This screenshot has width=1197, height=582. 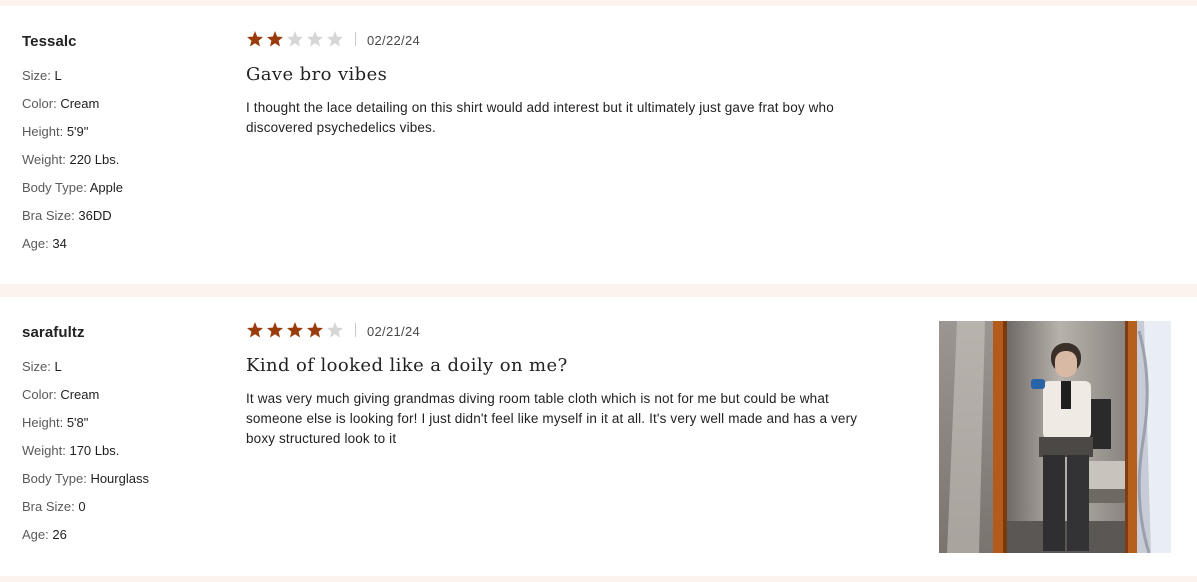 I want to click on reviewer-weight: Weight: 220 Lbs., so click(x=71, y=159).